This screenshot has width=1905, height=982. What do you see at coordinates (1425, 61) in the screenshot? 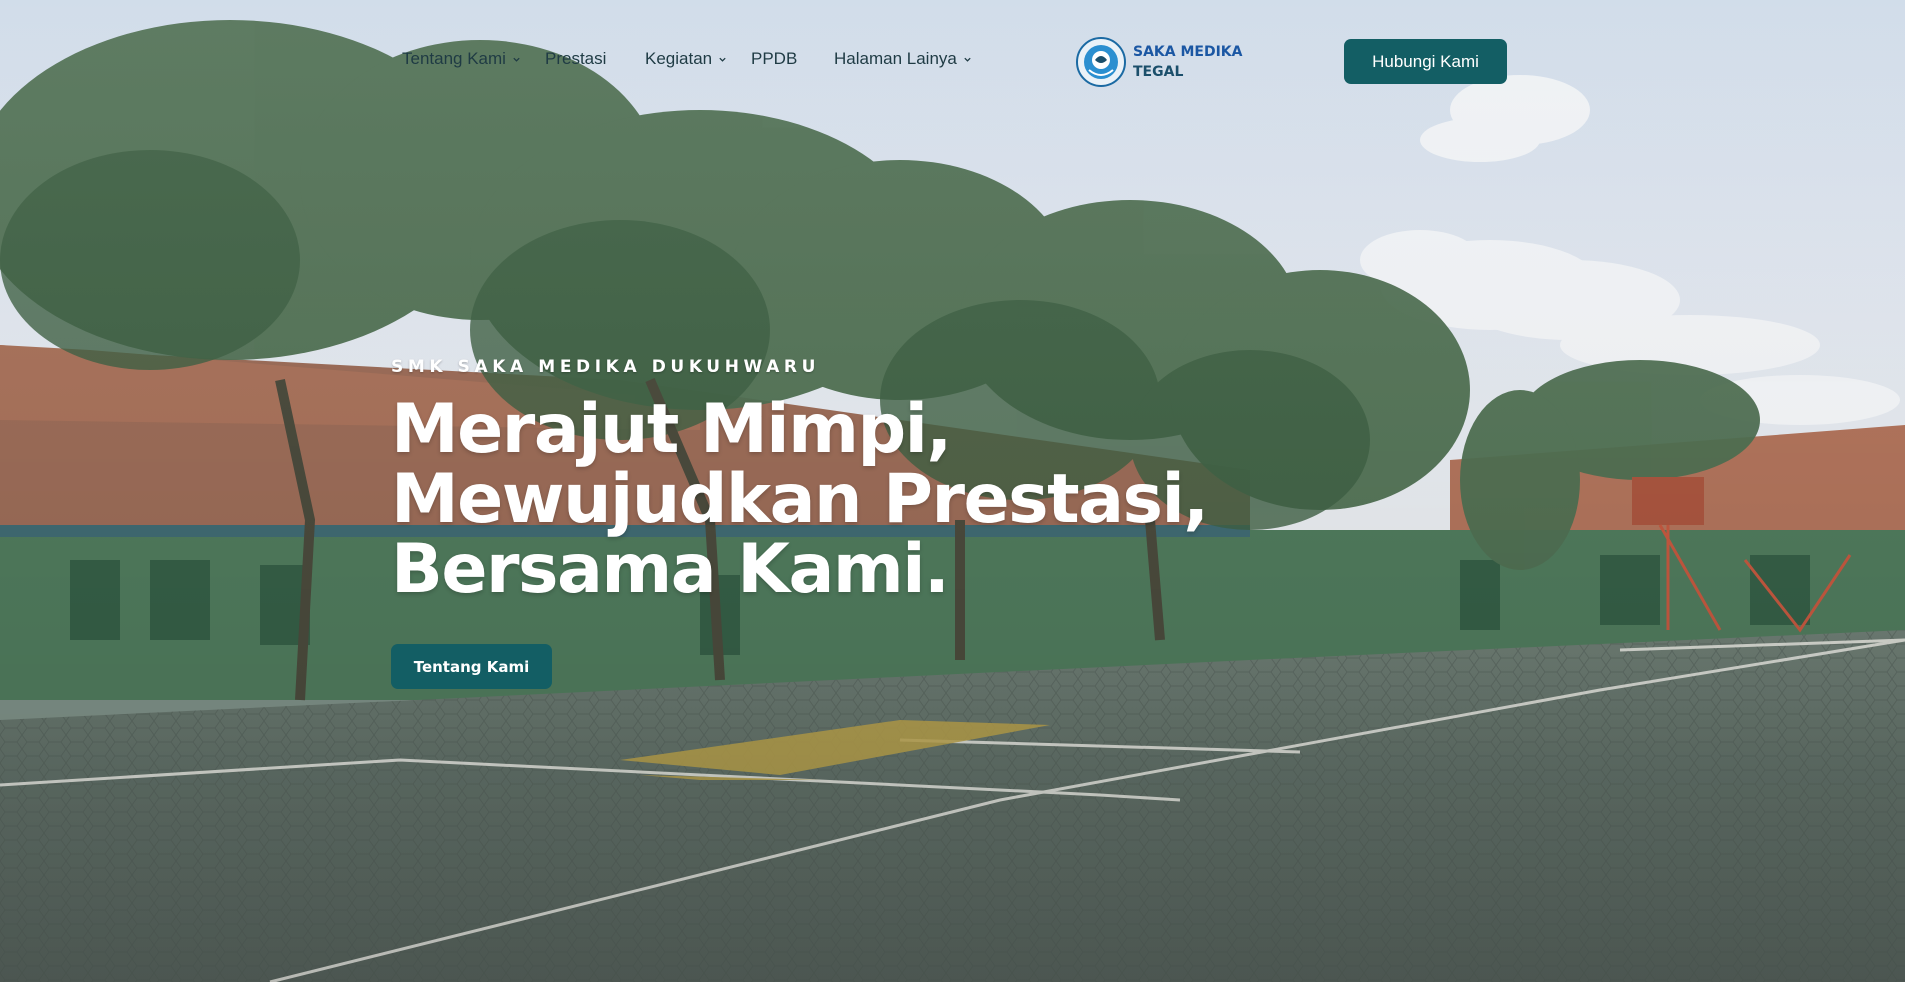
I see `contact-us-button: Hubungi Kami` at bounding box center [1425, 61].